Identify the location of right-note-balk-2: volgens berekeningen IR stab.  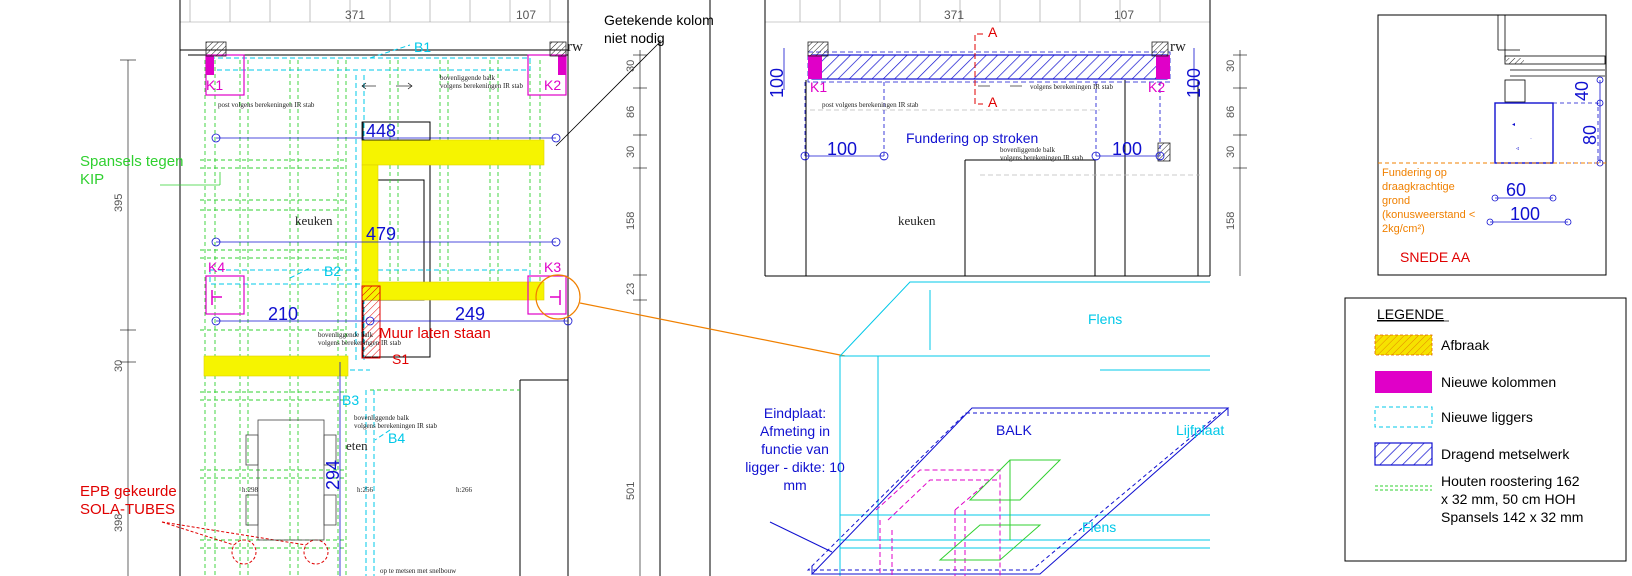
(1042, 158).